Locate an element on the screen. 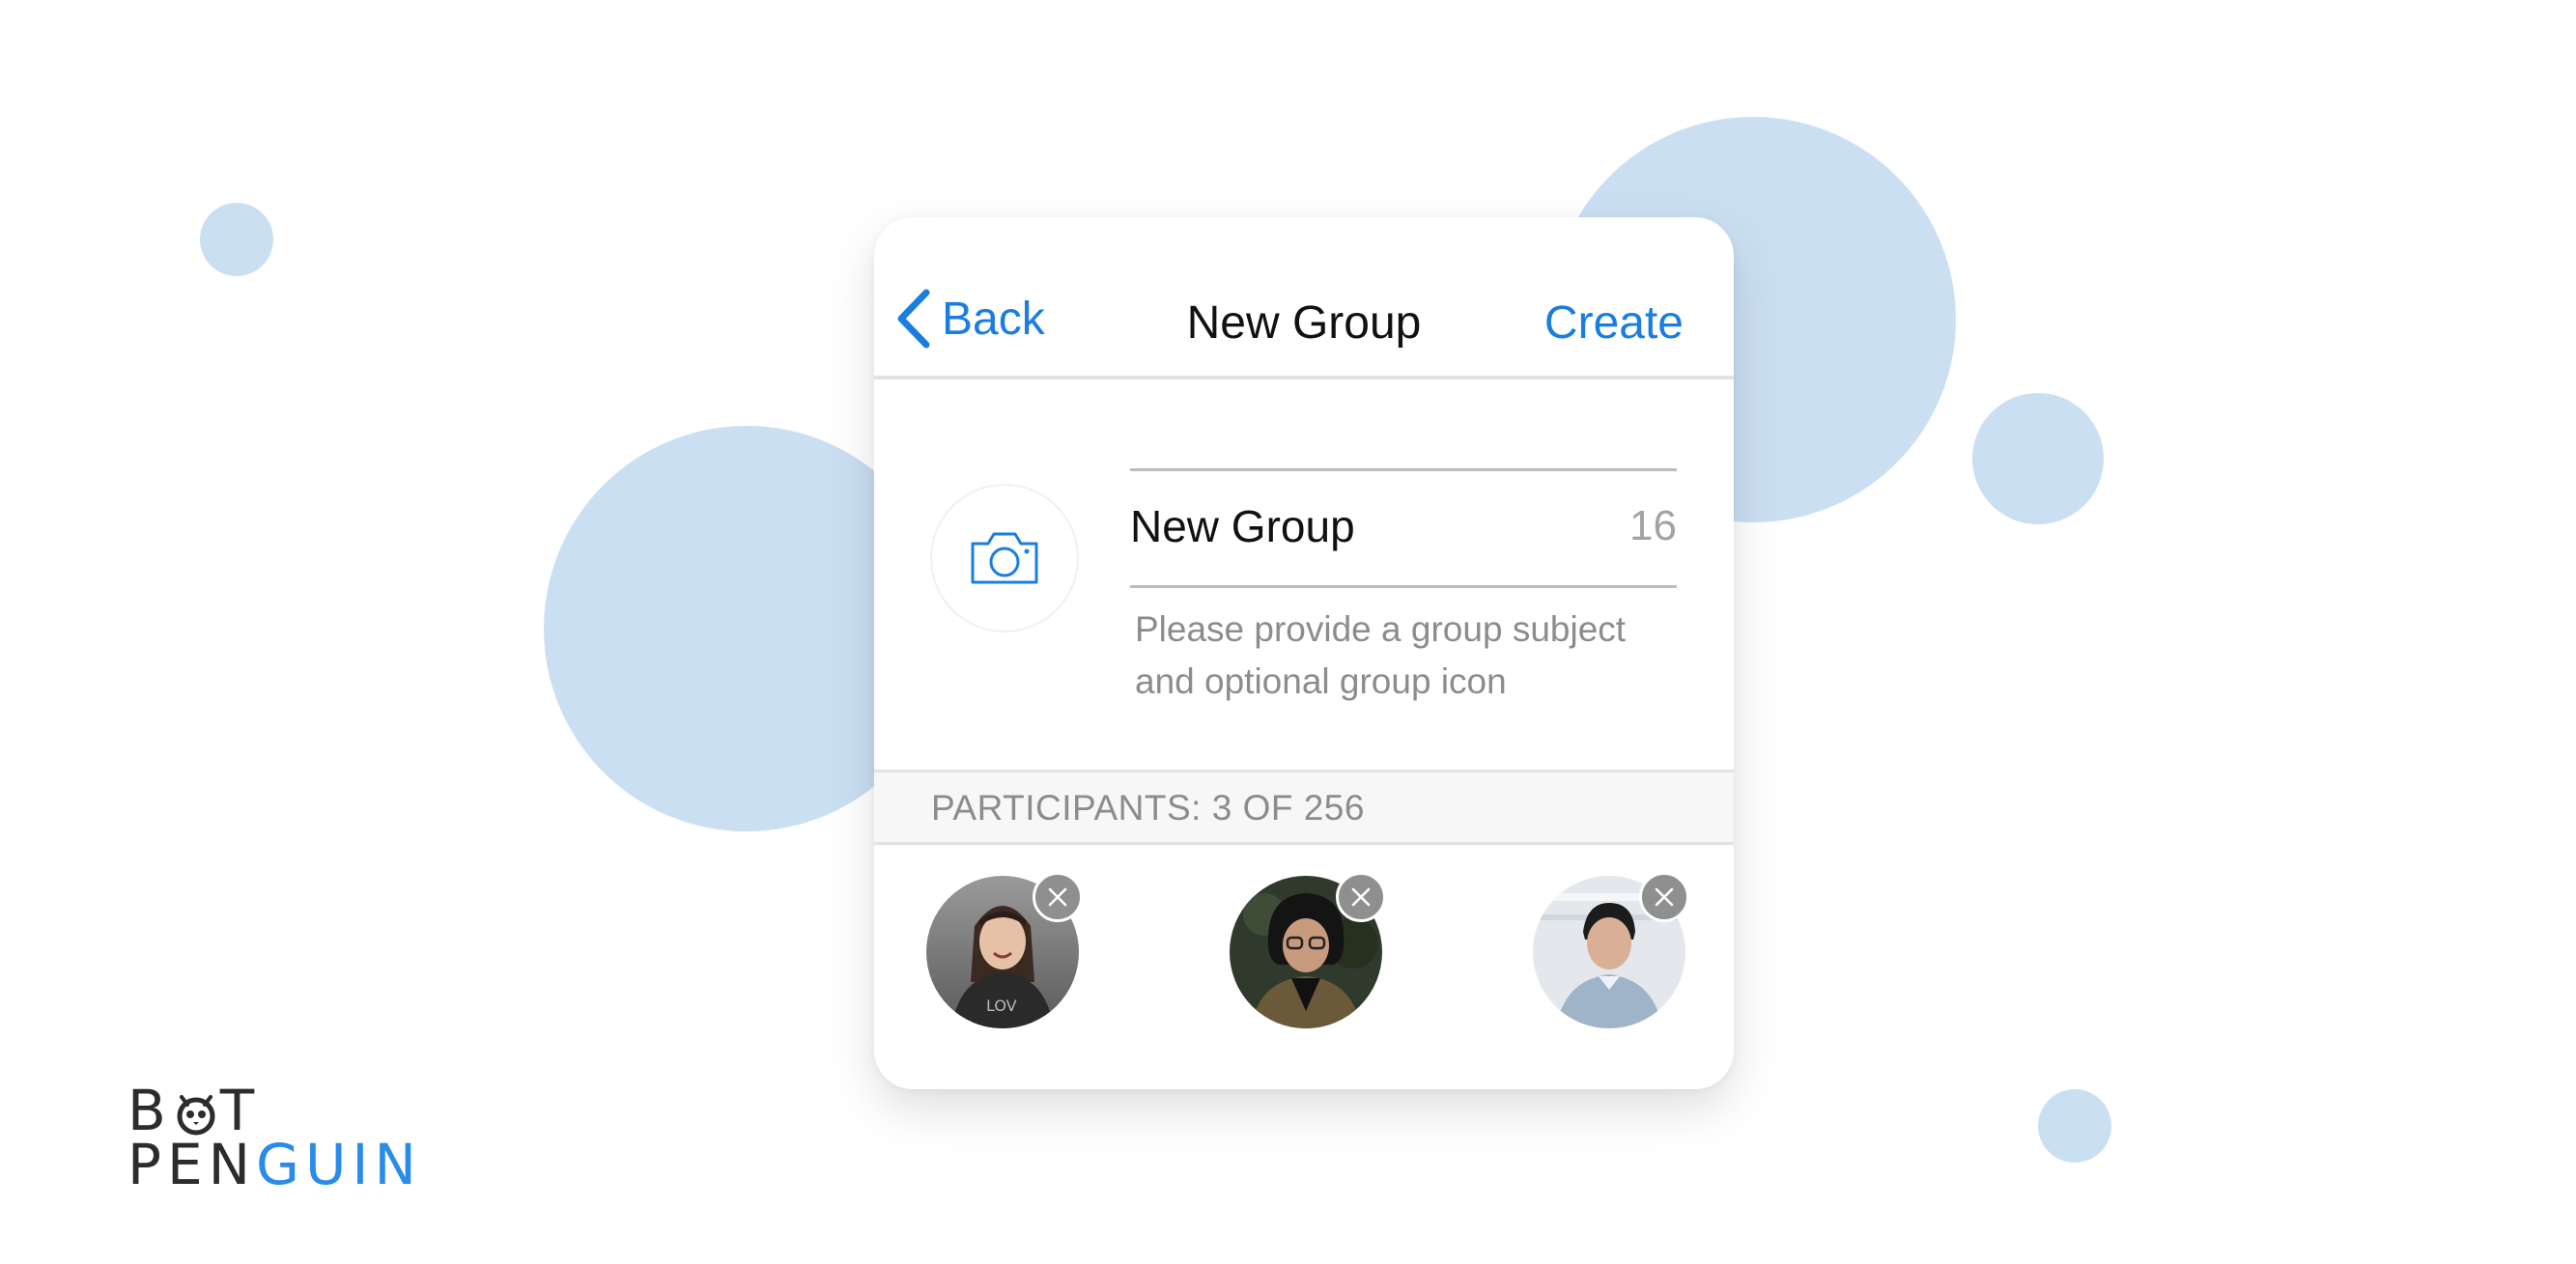  group-photo-button is located at coordinates (1004, 558).